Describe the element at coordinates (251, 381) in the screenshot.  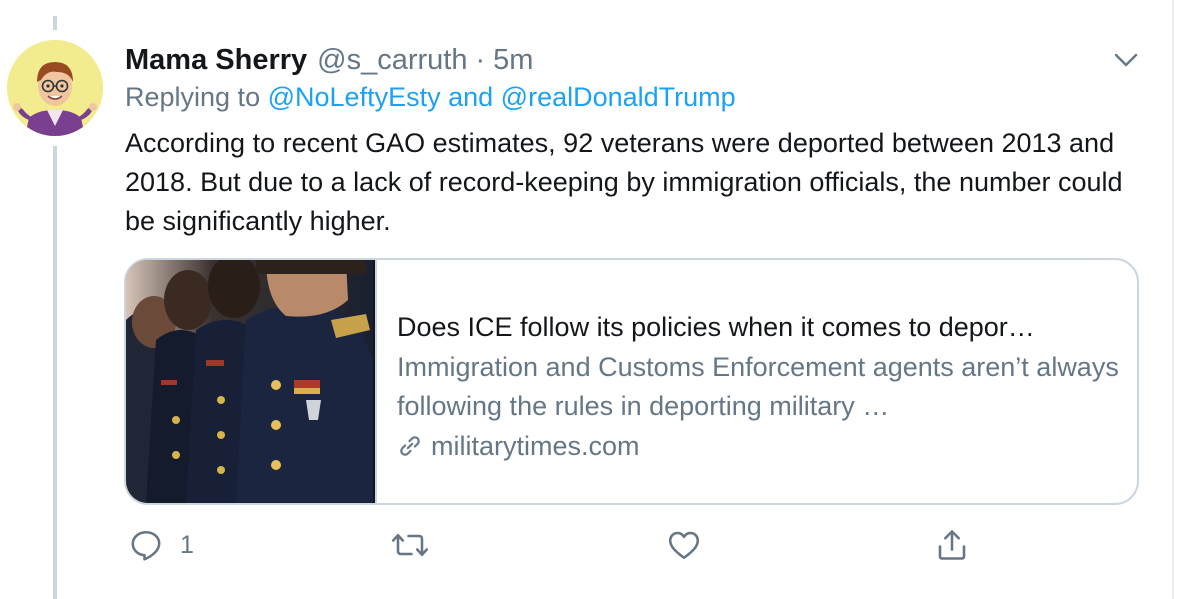
I see `card-image` at that location.